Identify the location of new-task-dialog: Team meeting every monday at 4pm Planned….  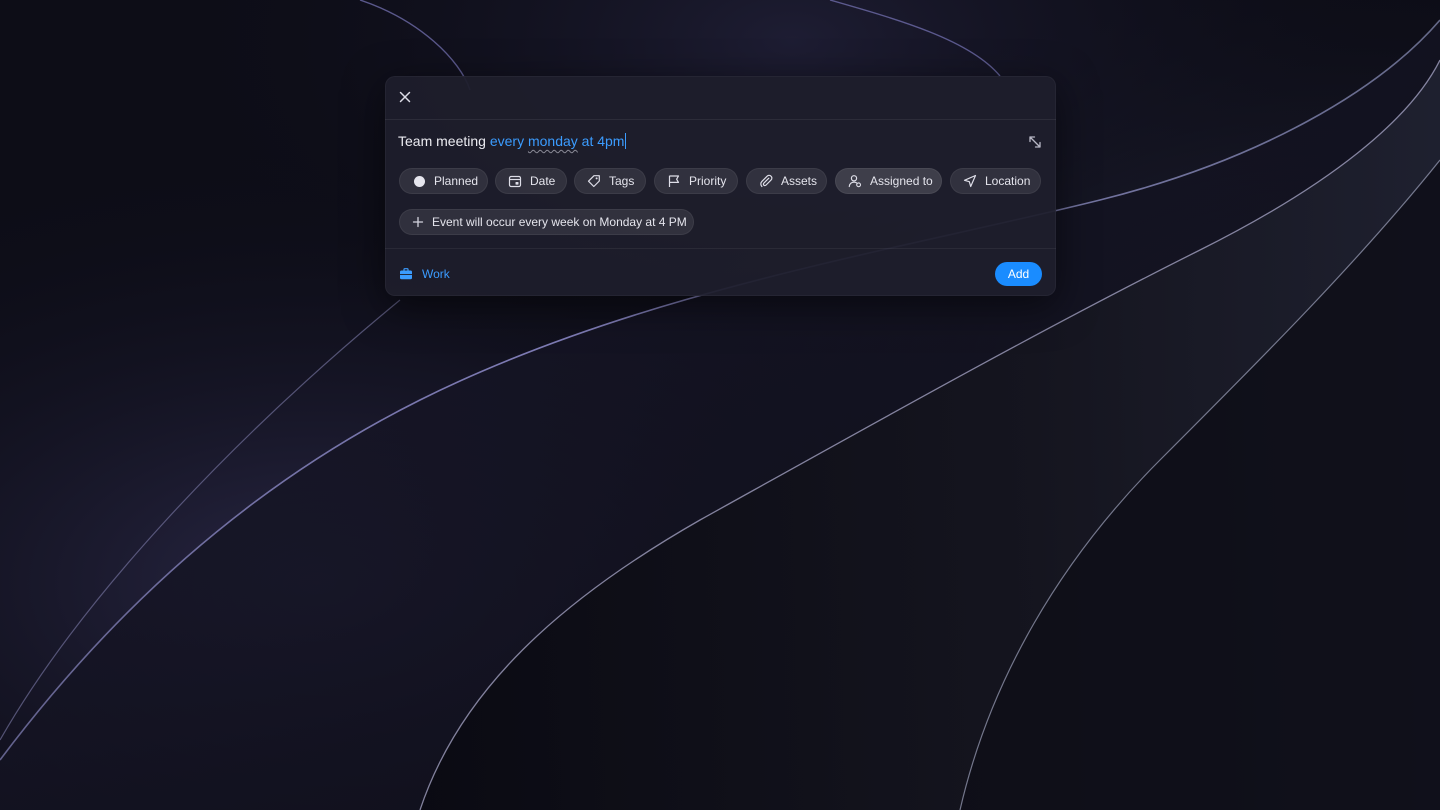
(720, 186).